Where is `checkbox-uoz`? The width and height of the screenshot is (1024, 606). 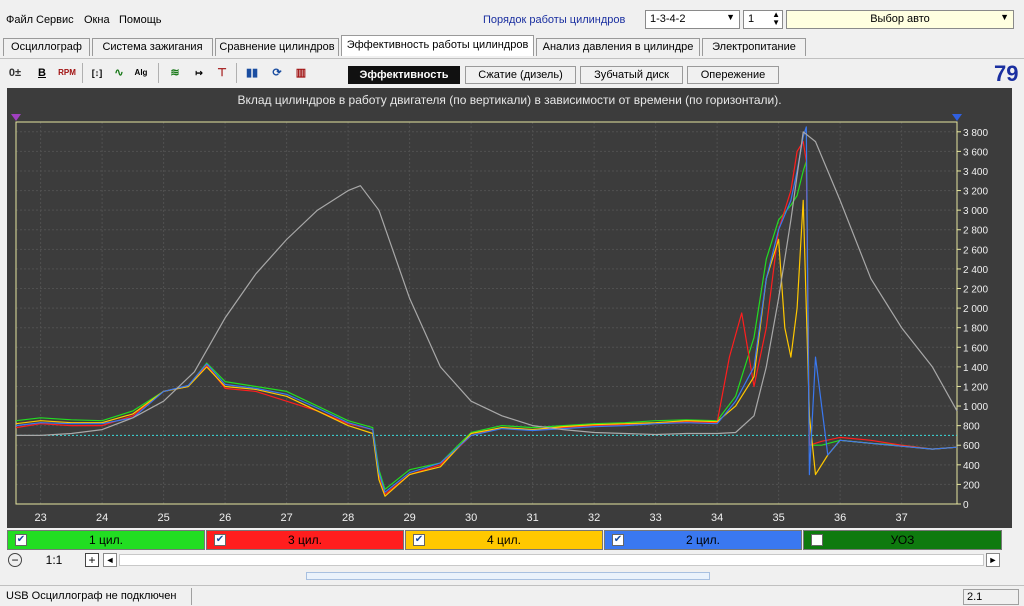 checkbox-uoz is located at coordinates (817, 540).